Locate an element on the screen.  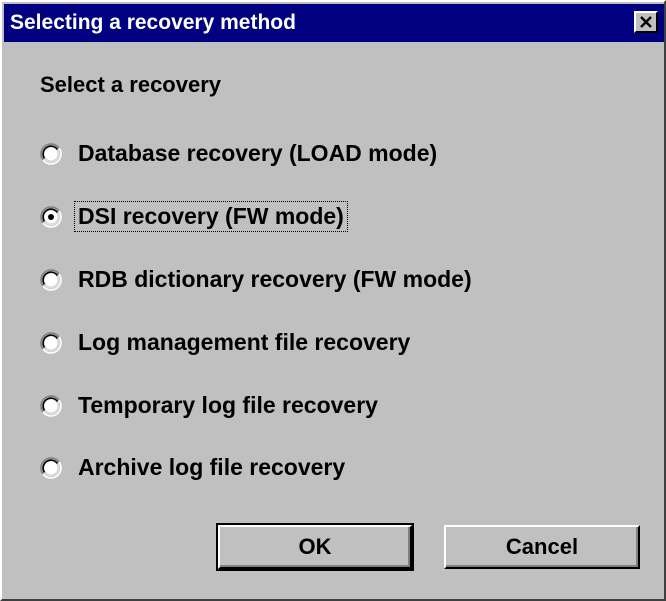
select-recovery-label: Select a recovery is located at coordinates (131, 84).